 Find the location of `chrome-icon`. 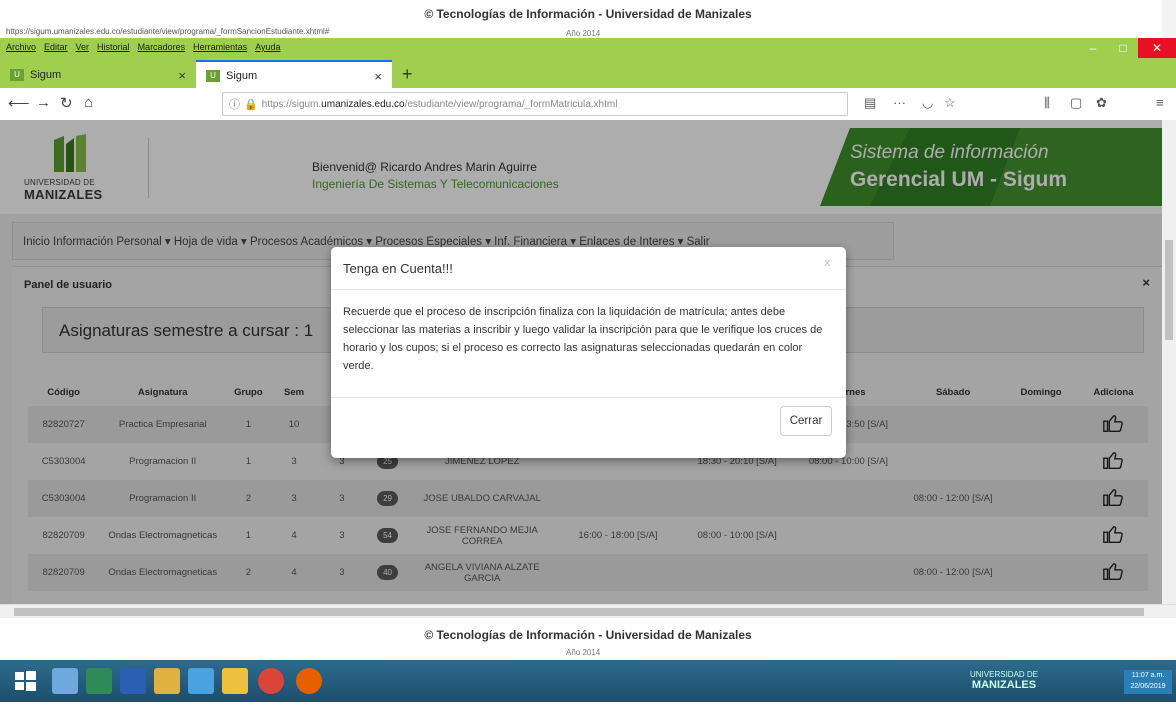

chrome-icon is located at coordinates (271, 681).